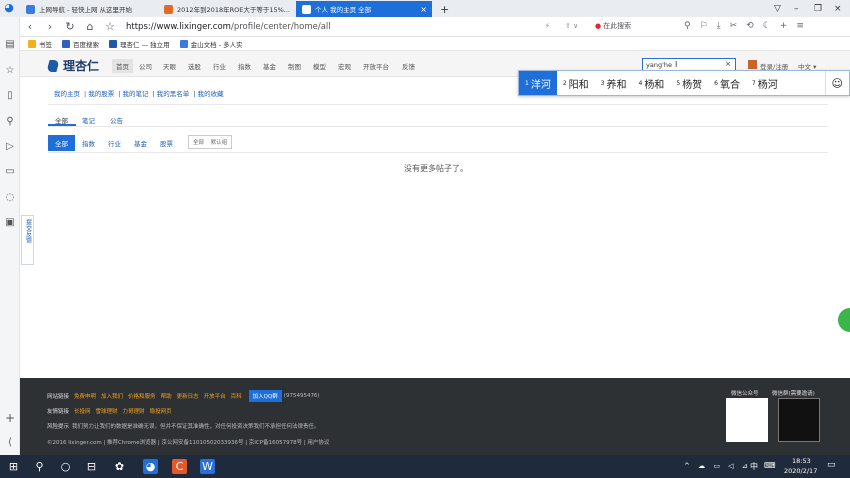  I want to click on new-tab-button: +, so click(442, 9).